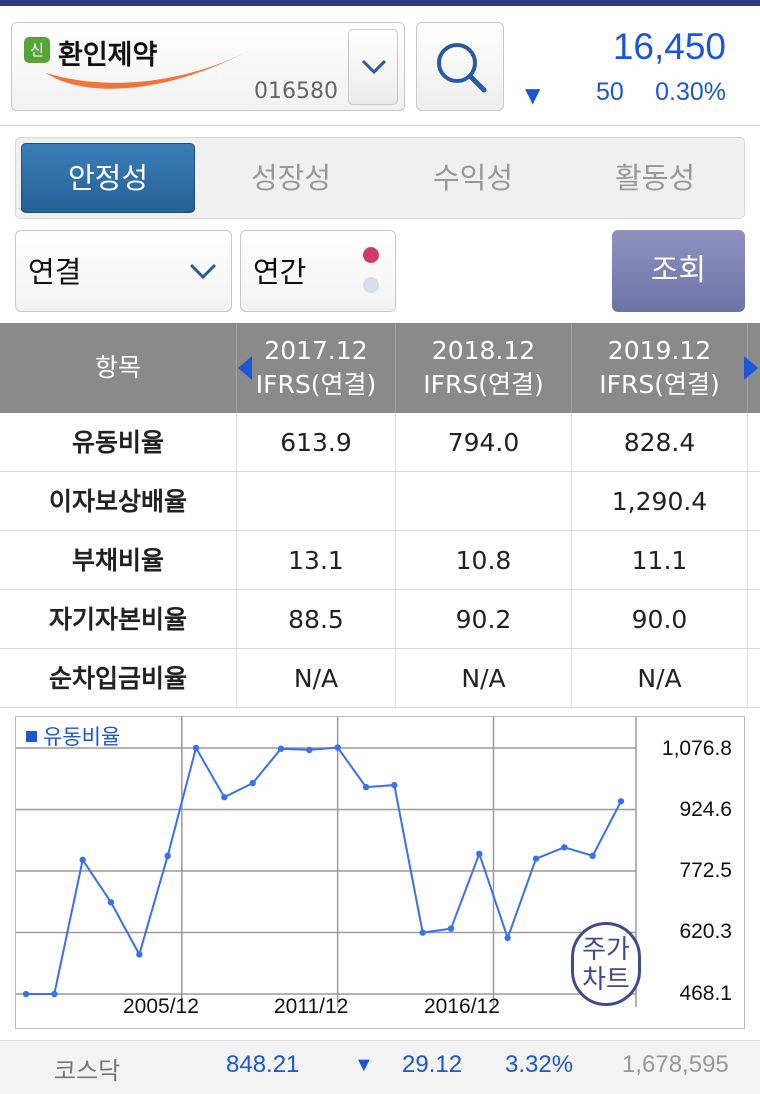  Describe the element at coordinates (108, 178) in the screenshot. I see `tab-stability: 안정성` at that location.